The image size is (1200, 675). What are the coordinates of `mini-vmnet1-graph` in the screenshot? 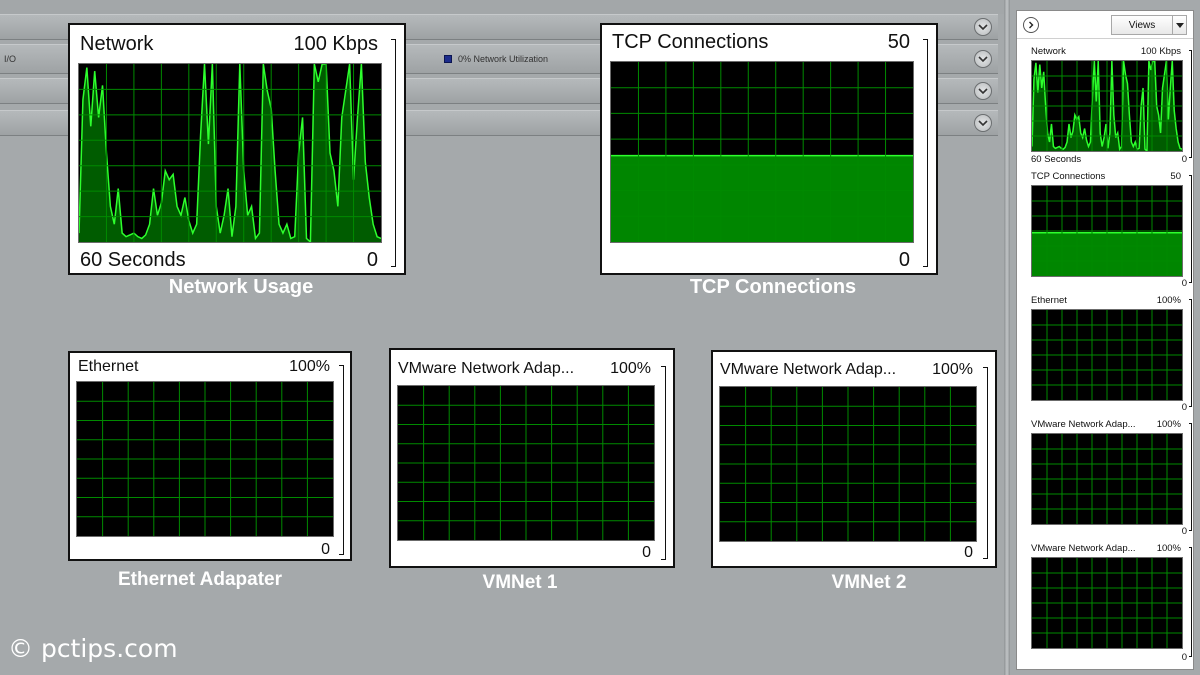 It's located at (1107, 479).